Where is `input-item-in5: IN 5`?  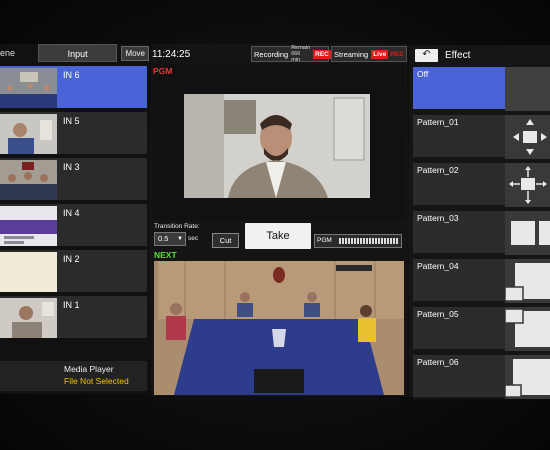
input-item-in5: IN 5 is located at coordinates (73, 134).